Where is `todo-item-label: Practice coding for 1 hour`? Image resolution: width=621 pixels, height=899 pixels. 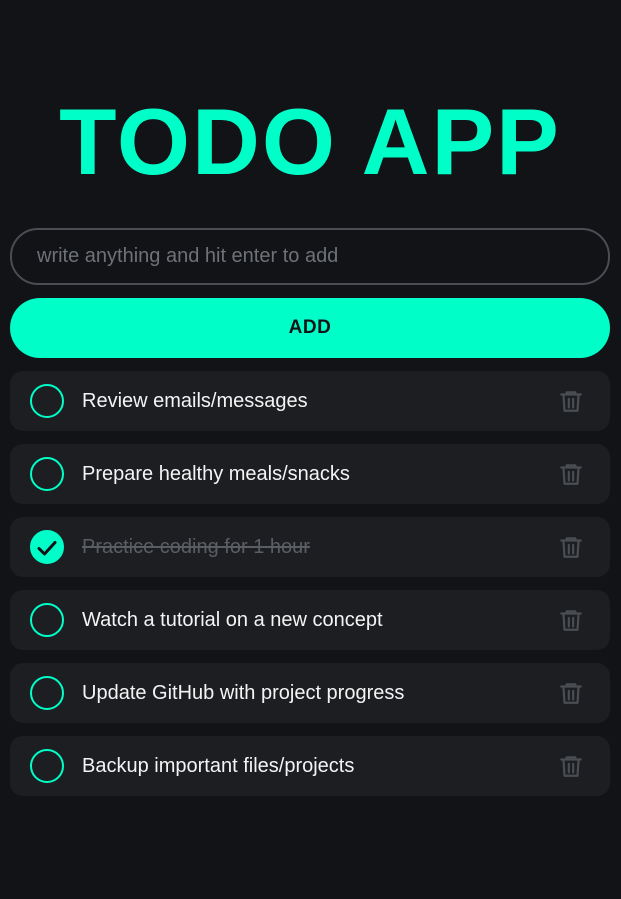 todo-item-label: Practice coding for 1 hour is located at coordinates (196, 547).